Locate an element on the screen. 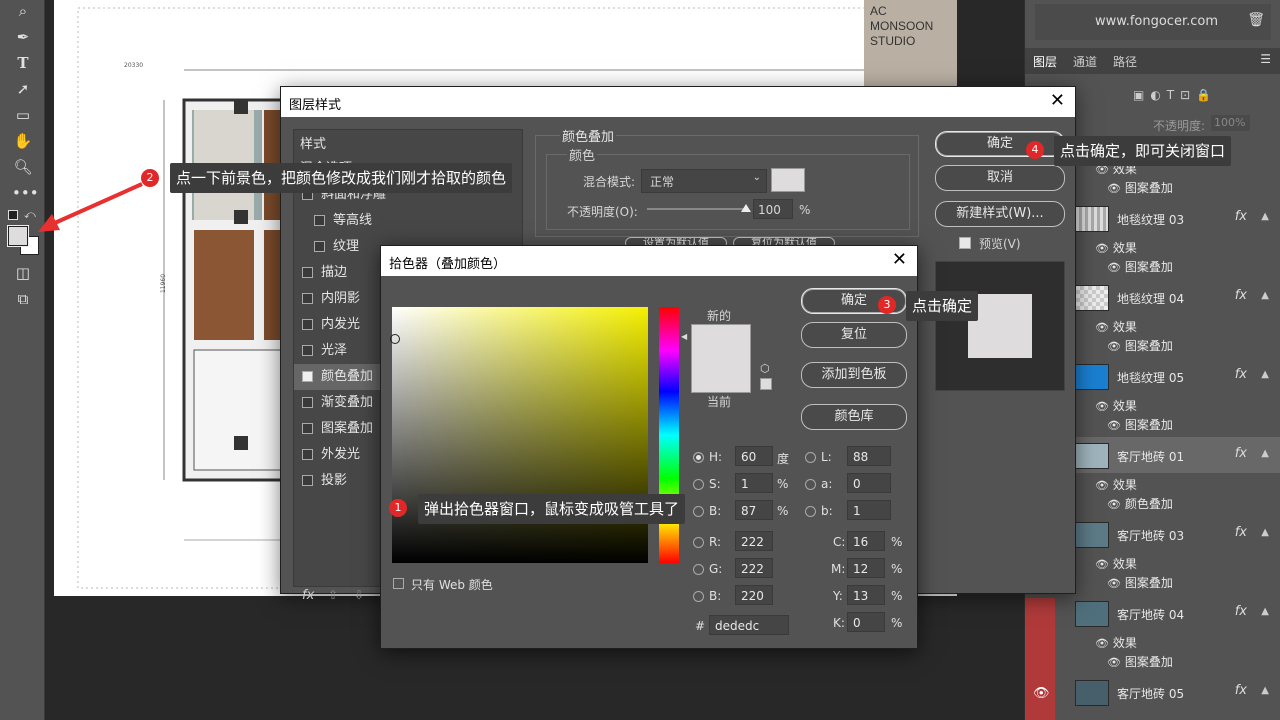 This screenshot has width=1280, height=720. layer-filter-icons: ▣◐T⊡🔒 is located at coordinates (1175, 95).